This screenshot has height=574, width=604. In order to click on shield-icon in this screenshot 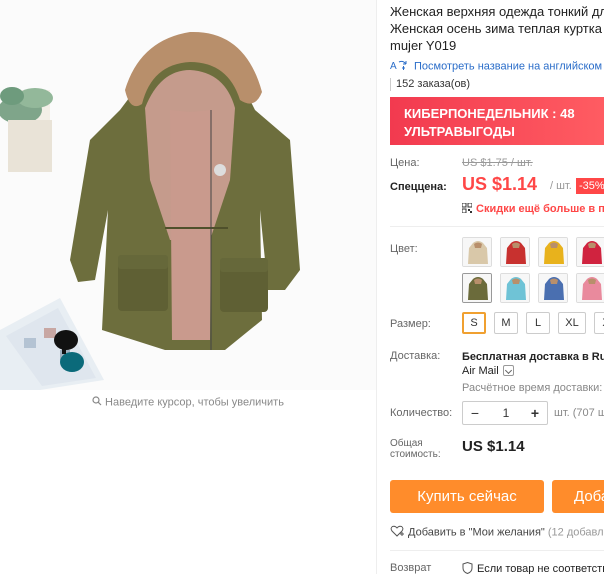, I will do `click(467, 567)`.